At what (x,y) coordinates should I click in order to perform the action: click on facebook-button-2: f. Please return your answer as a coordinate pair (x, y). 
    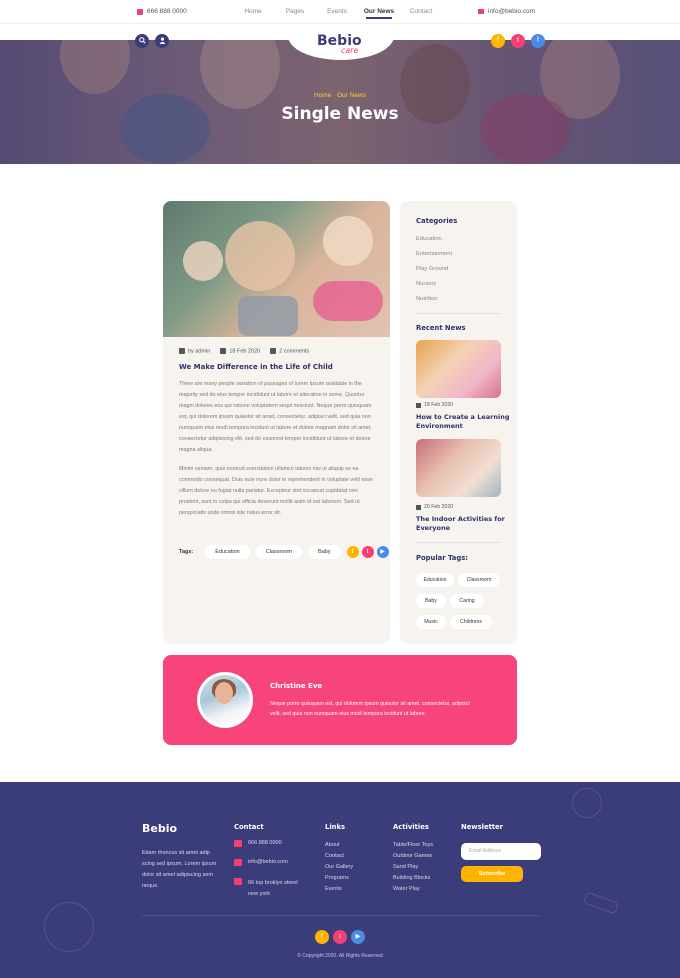
    Looking at the image, I should click on (538, 41).